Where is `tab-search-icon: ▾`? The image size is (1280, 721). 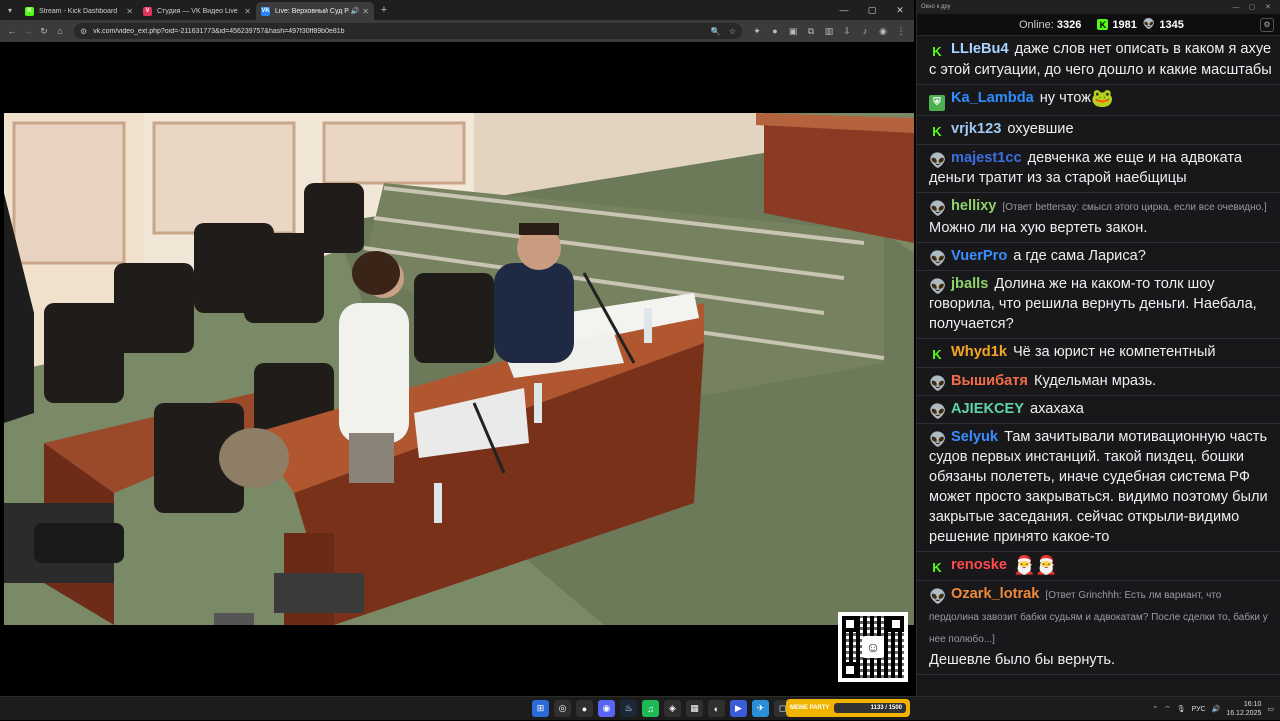 tab-search-icon: ▾ is located at coordinates (10, 10).